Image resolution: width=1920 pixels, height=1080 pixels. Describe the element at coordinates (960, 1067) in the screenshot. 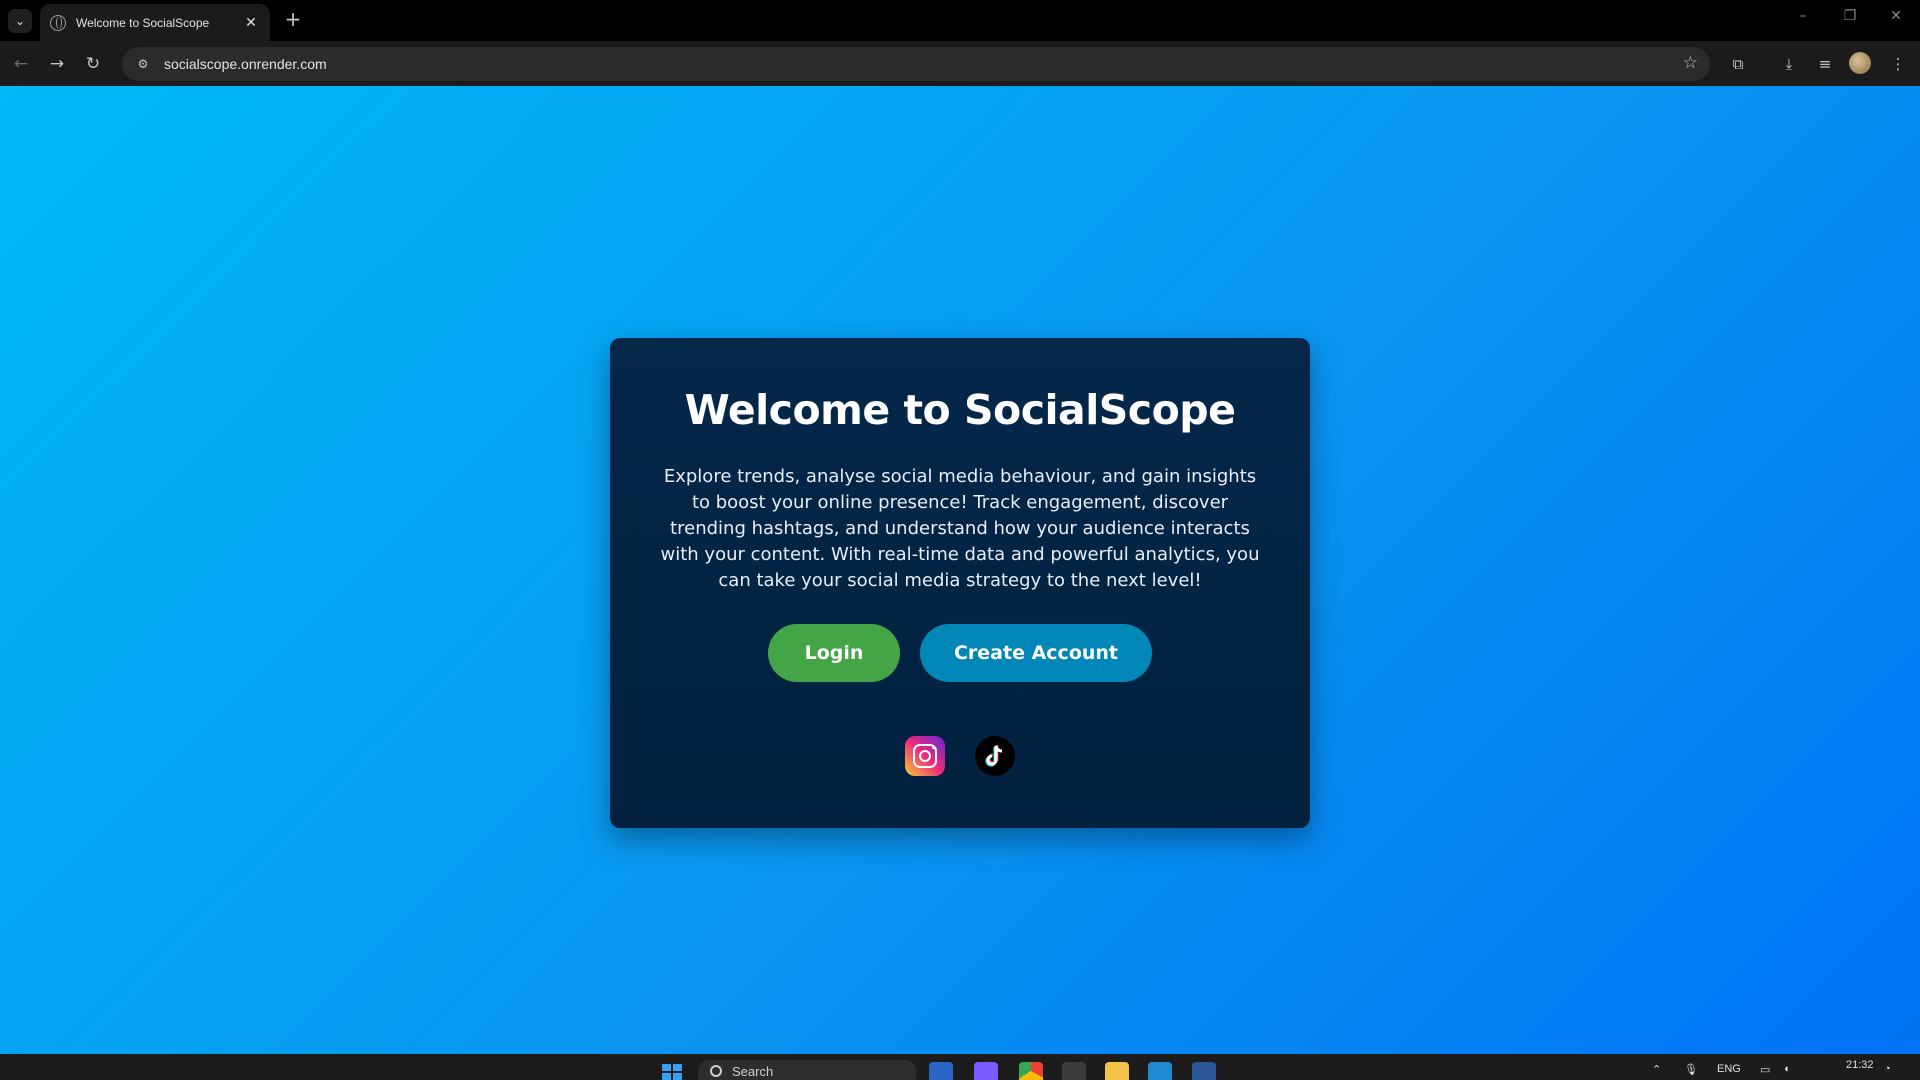

I see `taskbar: Search ⌃ 🎙 ENG ▭ ◖ 21:32 ◔` at that location.